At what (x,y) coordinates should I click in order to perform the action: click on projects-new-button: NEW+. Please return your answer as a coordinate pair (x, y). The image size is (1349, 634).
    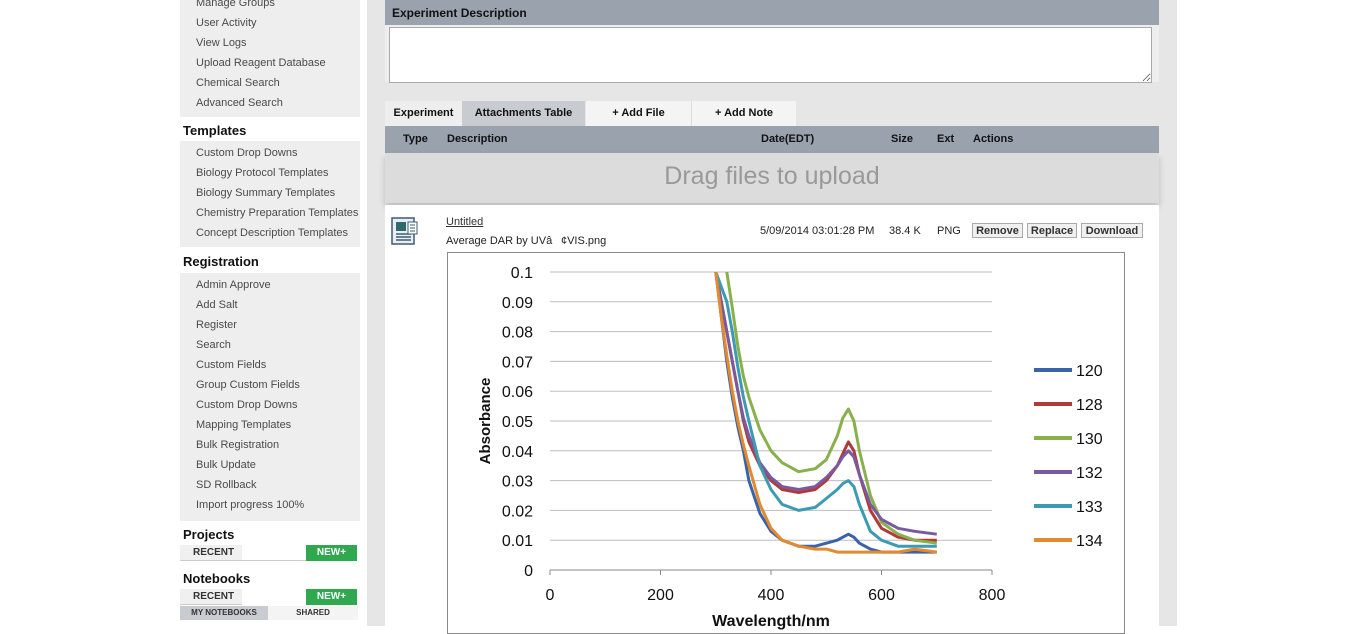
    Looking at the image, I should click on (331, 553).